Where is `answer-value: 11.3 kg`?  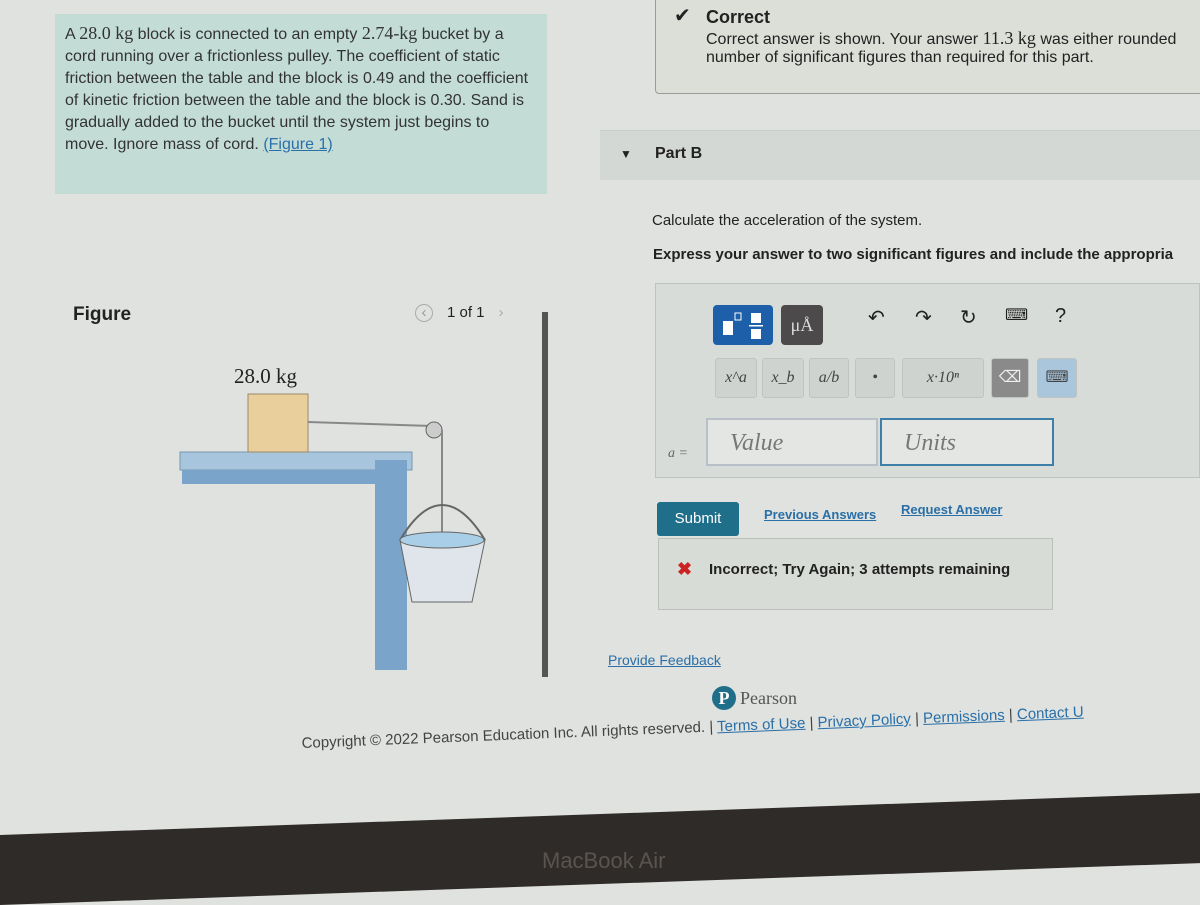
answer-value: 11.3 kg is located at coordinates (1009, 38).